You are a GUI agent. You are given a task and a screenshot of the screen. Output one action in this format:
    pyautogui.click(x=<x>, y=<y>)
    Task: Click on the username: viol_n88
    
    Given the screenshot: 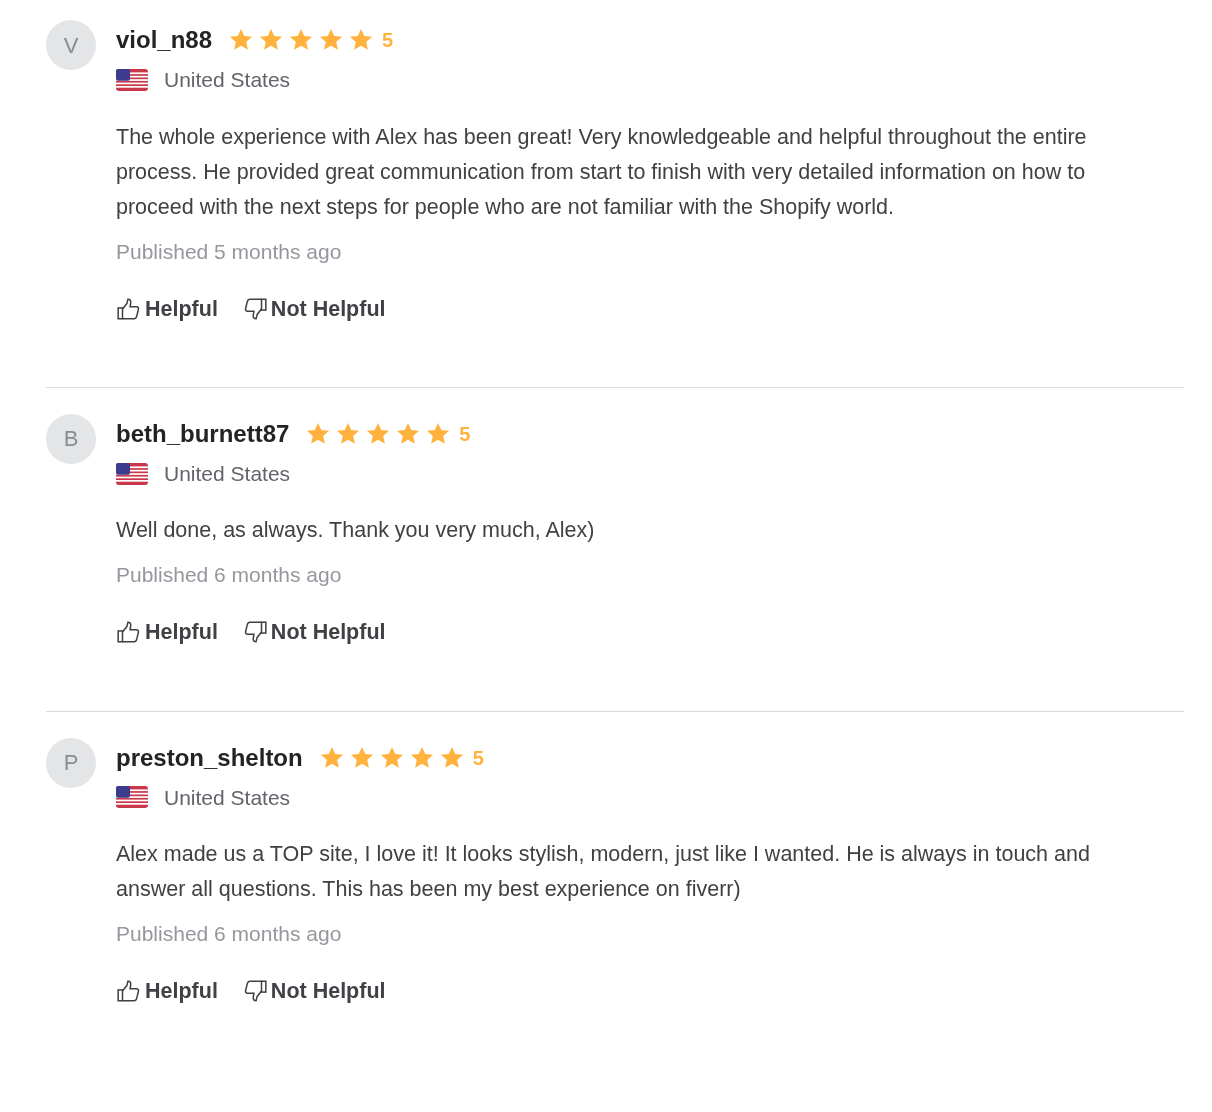 What is the action you would take?
    pyautogui.click(x=164, y=40)
    